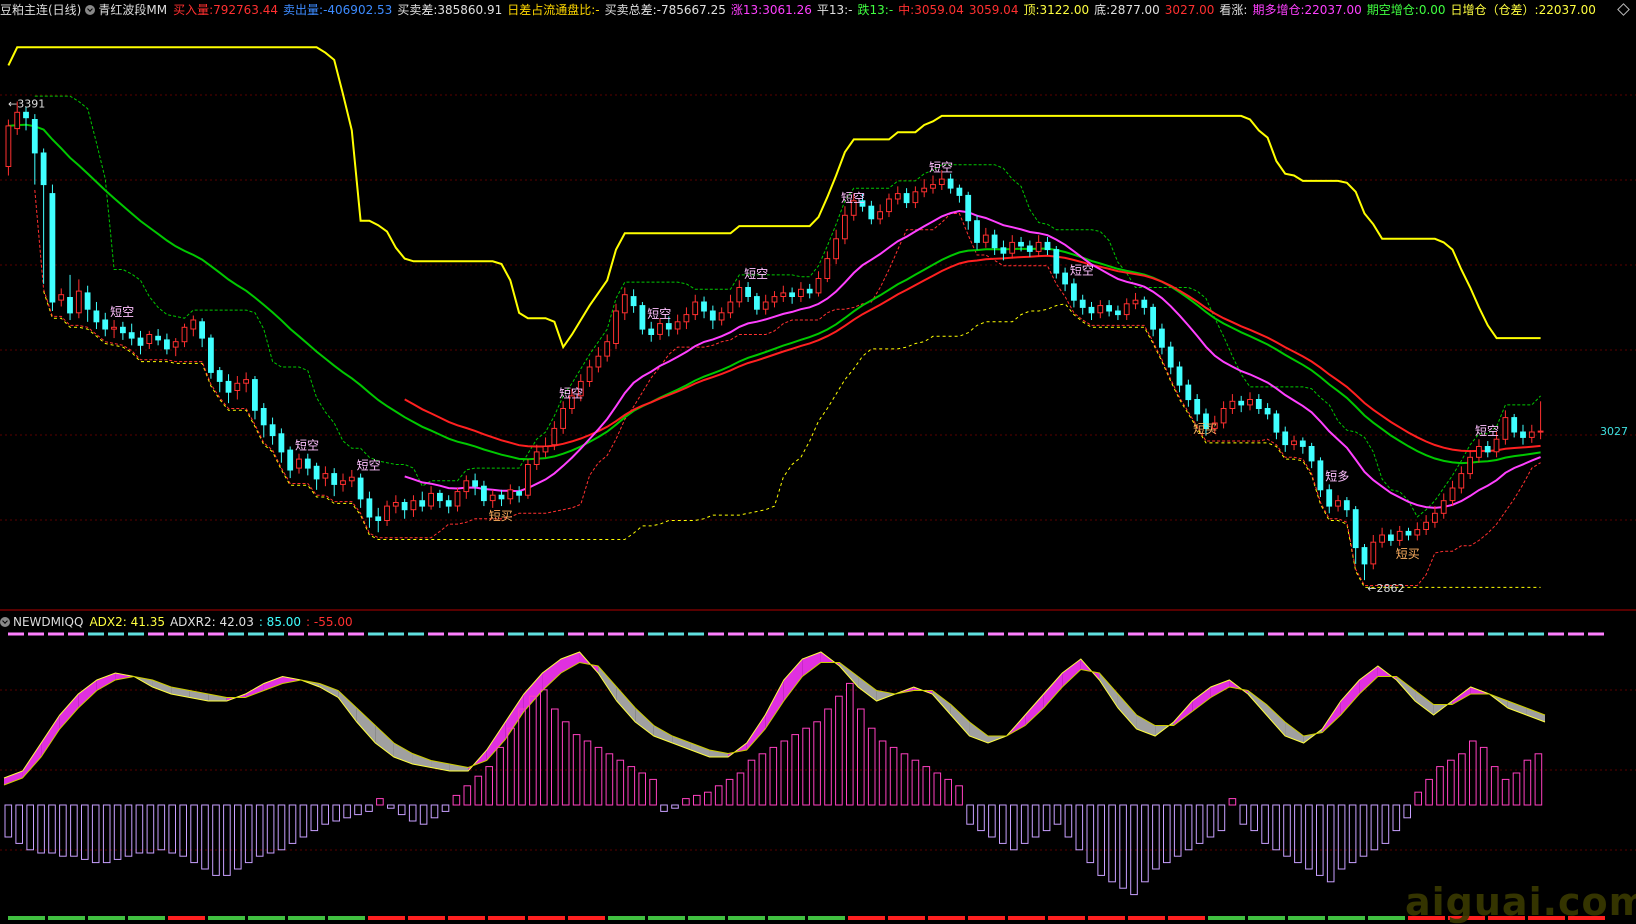 The image size is (1636, 924). Describe the element at coordinates (26, 103) in the screenshot. I see `price-label-high: ←3391` at that location.